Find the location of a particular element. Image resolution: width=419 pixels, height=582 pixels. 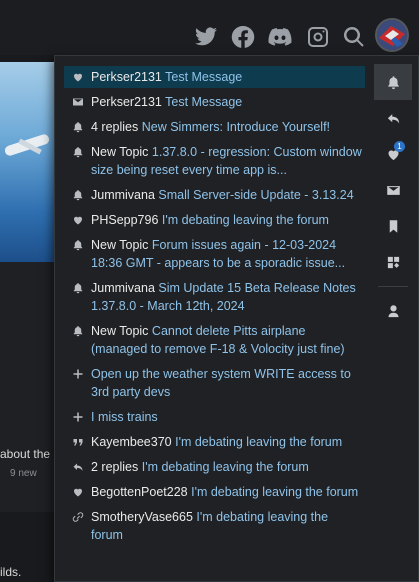

instagram-icon is located at coordinates (318, 37).